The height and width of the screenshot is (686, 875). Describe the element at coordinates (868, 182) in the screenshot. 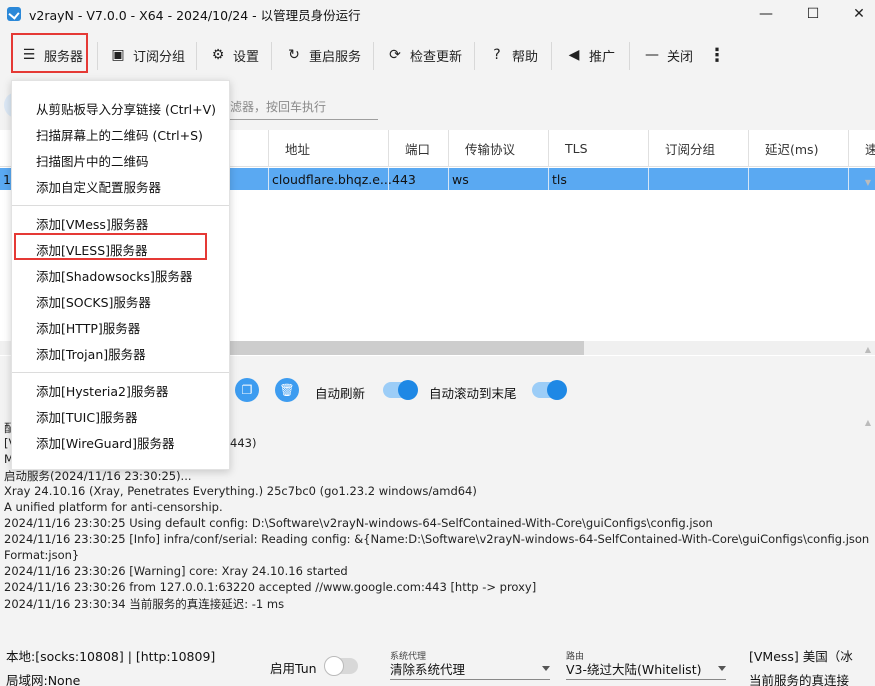

I see `grid-scroll-down-arrow: ▼` at that location.